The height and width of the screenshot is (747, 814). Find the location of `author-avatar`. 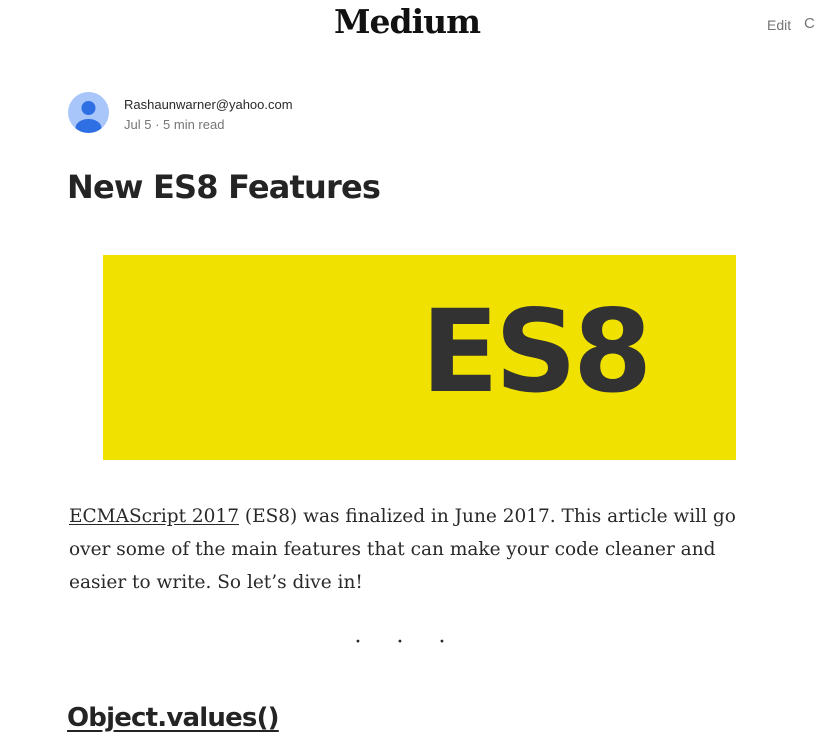

author-avatar is located at coordinates (88, 112).